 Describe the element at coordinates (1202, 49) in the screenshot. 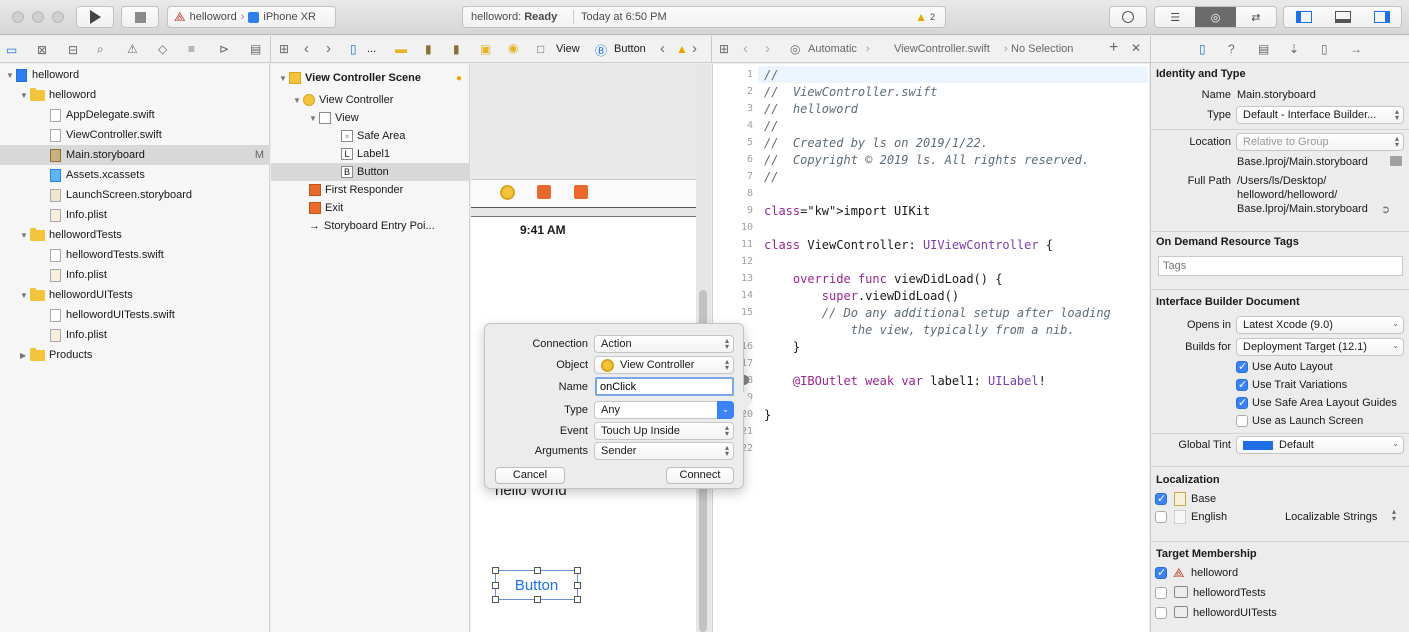

I see `file-inspector-icon: ▯` at that location.